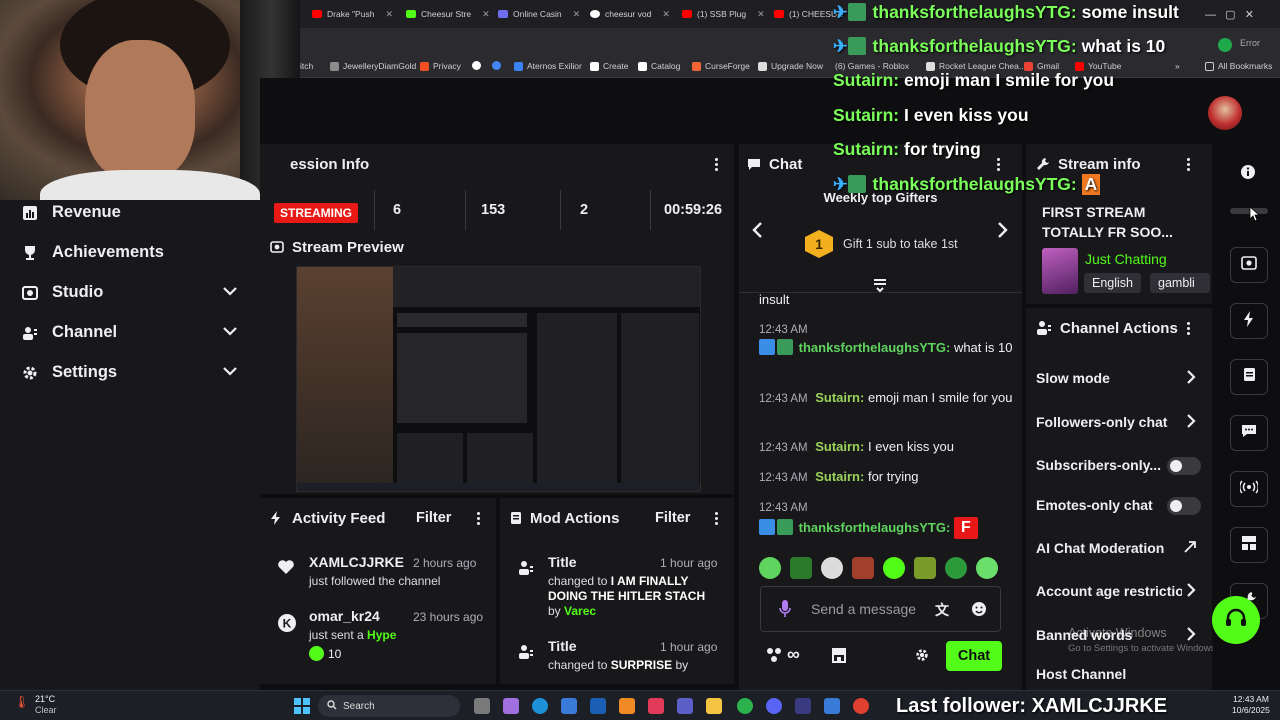 This screenshot has height=720, width=1280. What do you see at coordinates (656, 706) in the screenshot?
I see `music-icon` at bounding box center [656, 706].